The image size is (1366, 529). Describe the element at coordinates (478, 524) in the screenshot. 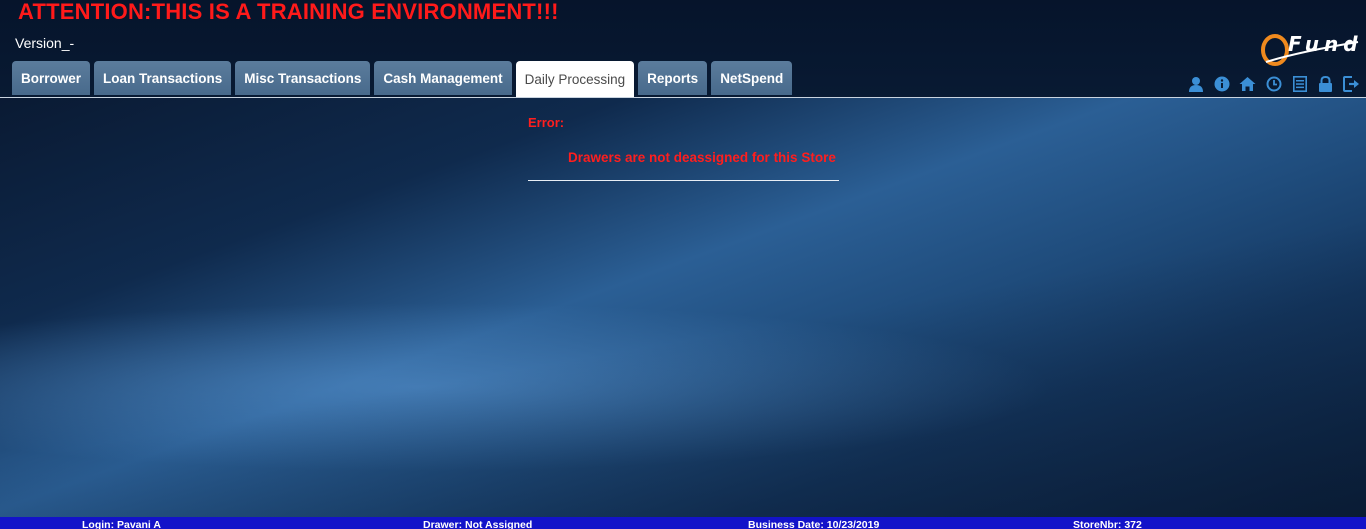

I see `drawer-status: Drawer: Not Assigned` at that location.